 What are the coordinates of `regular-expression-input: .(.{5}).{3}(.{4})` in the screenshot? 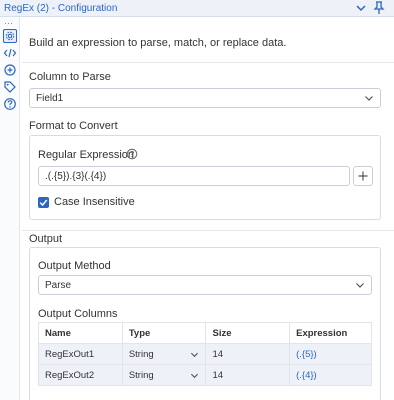 It's located at (194, 176).